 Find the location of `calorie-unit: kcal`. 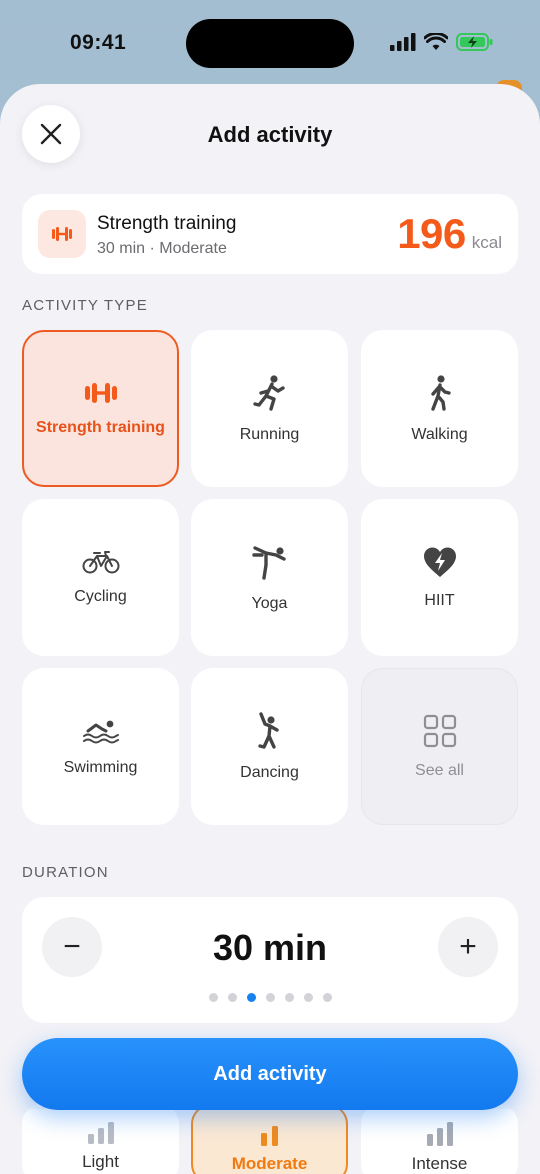

calorie-unit: kcal is located at coordinates (486, 242).